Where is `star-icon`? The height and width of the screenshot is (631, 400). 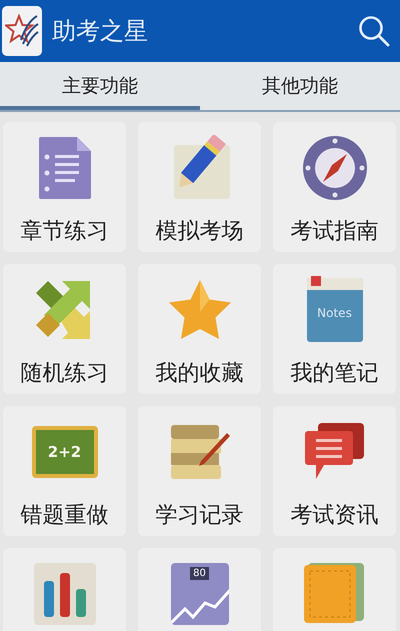 star-icon is located at coordinates (200, 310).